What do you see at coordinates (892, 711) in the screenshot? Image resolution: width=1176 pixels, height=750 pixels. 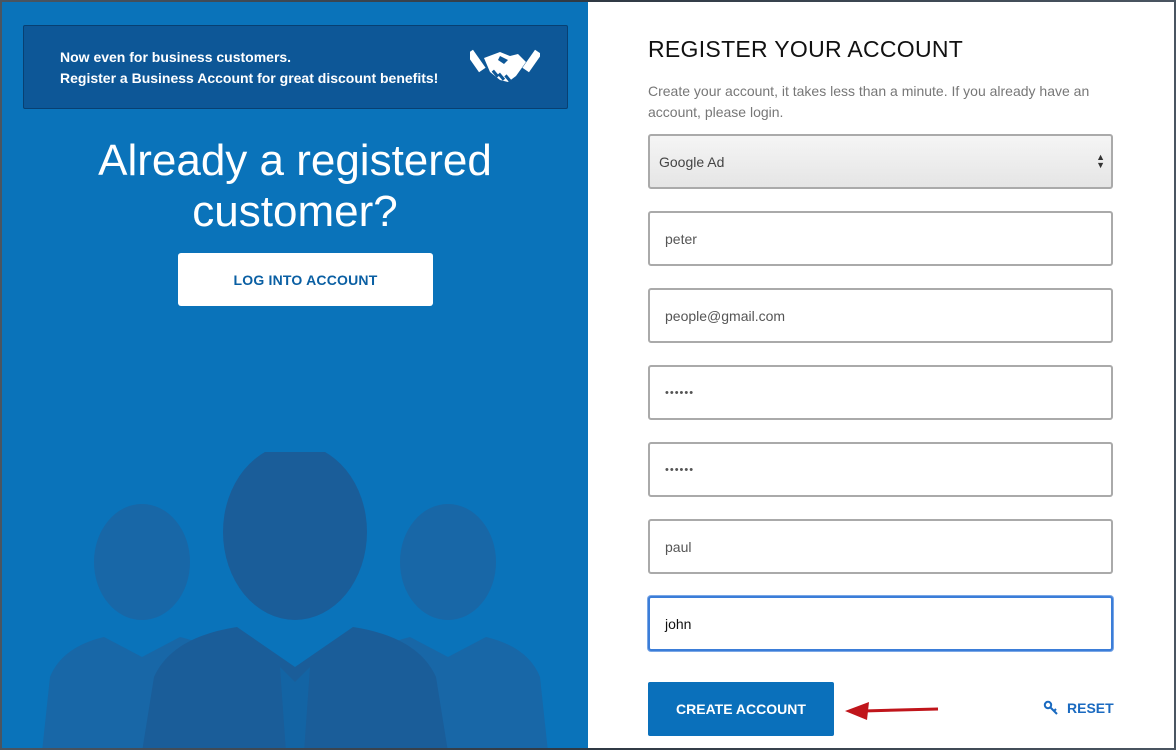 I see `red-arrow-icon` at bounding box center [892, 711].